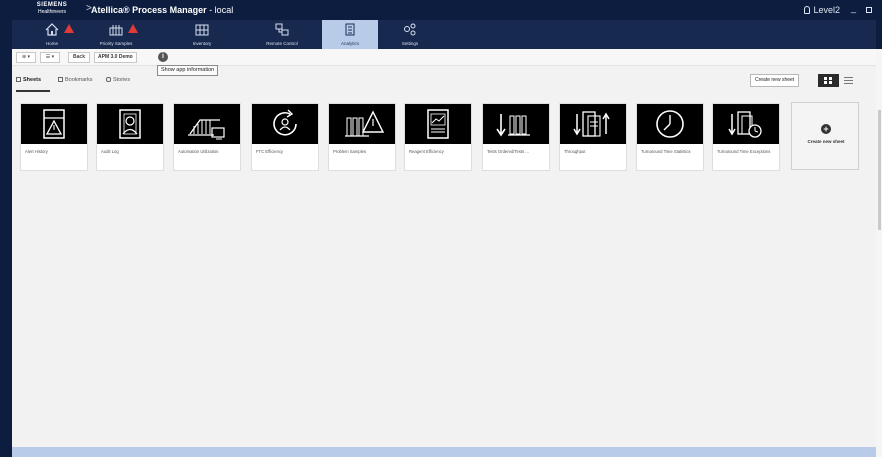  I want to click on nav-item-remote-control: Remote Control, so click(282, 34).